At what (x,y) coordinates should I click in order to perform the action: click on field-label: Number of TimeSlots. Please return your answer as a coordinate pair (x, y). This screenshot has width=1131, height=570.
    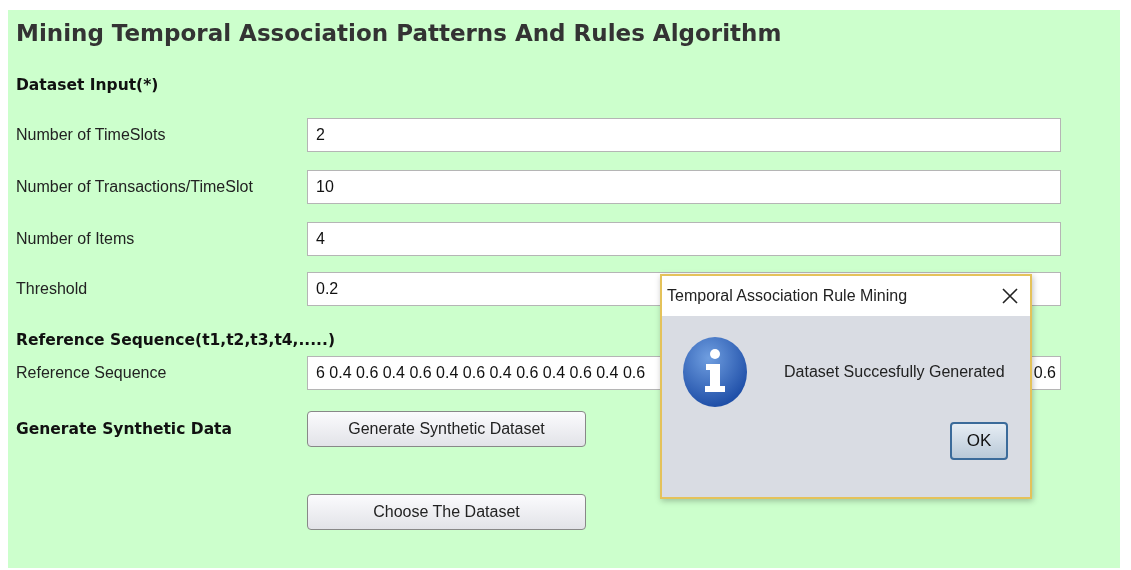
    Looking at the image, I should click on (91, 135).